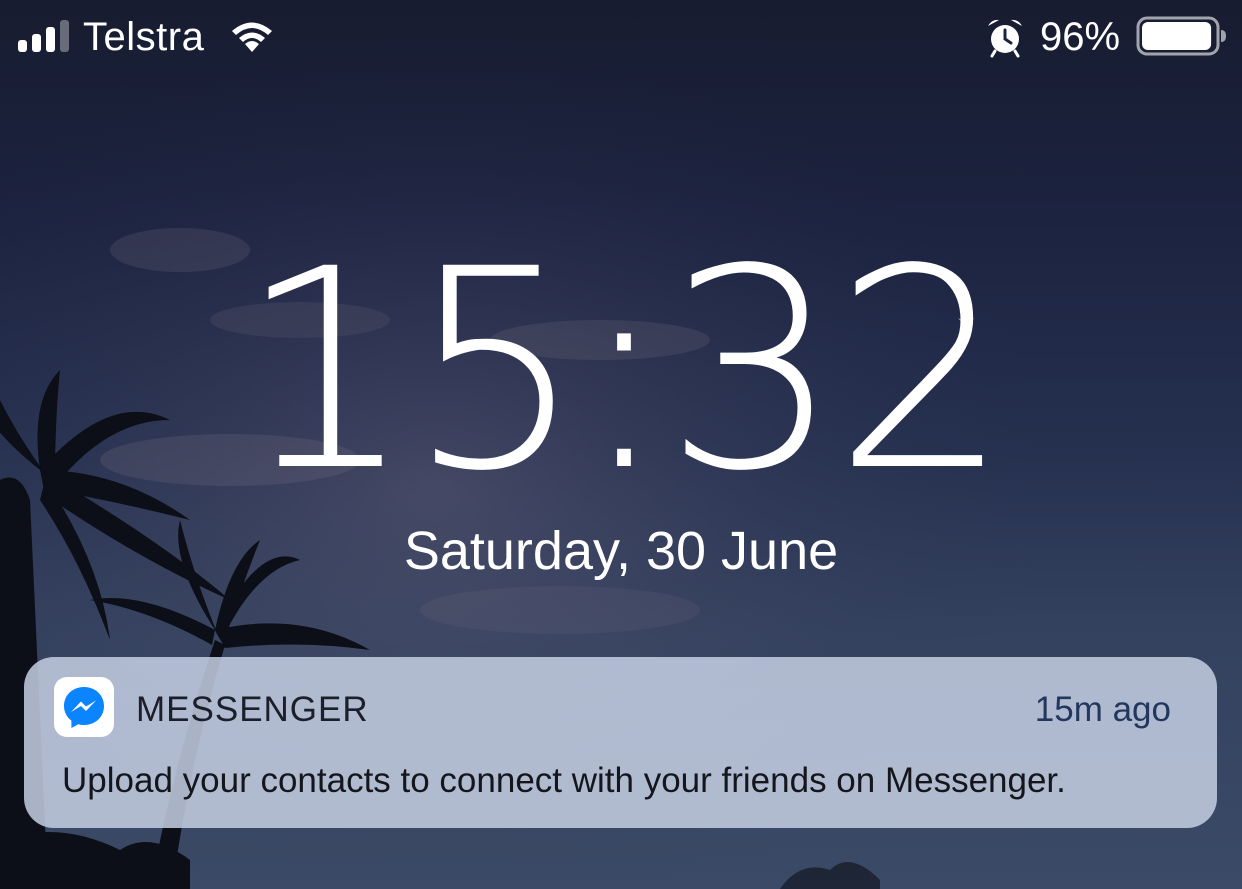 The width and height of the screenshot is (1242, 889). What do you see at coordinates (43, 36) in the screenshot?
I see `signal-icon` at bounding box center [43, 36].